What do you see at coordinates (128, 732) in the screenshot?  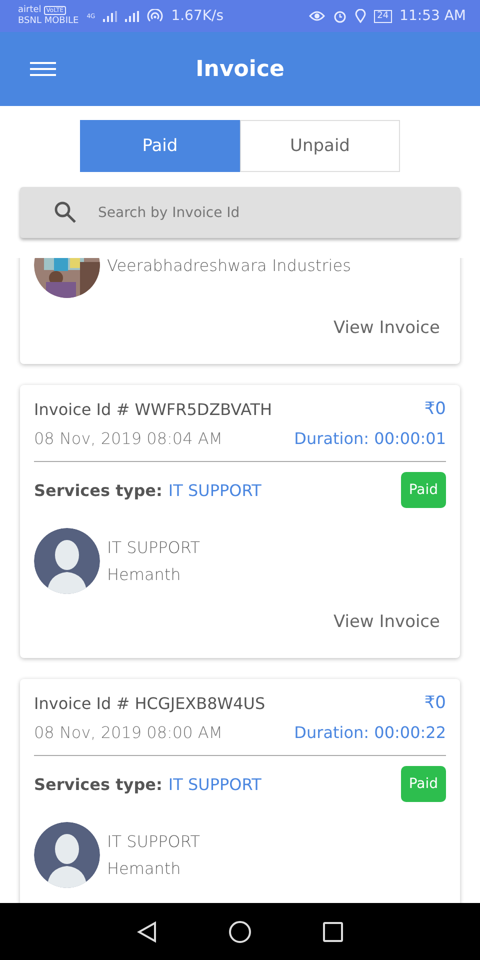 I see `invoice-date: 08 Nov, 2019 08:00 AM` at bounding box center [128, 732].